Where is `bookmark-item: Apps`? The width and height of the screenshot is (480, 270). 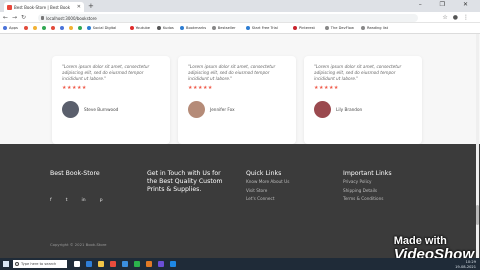
bookmark-item: Apps is located at coordinates (10, 28).